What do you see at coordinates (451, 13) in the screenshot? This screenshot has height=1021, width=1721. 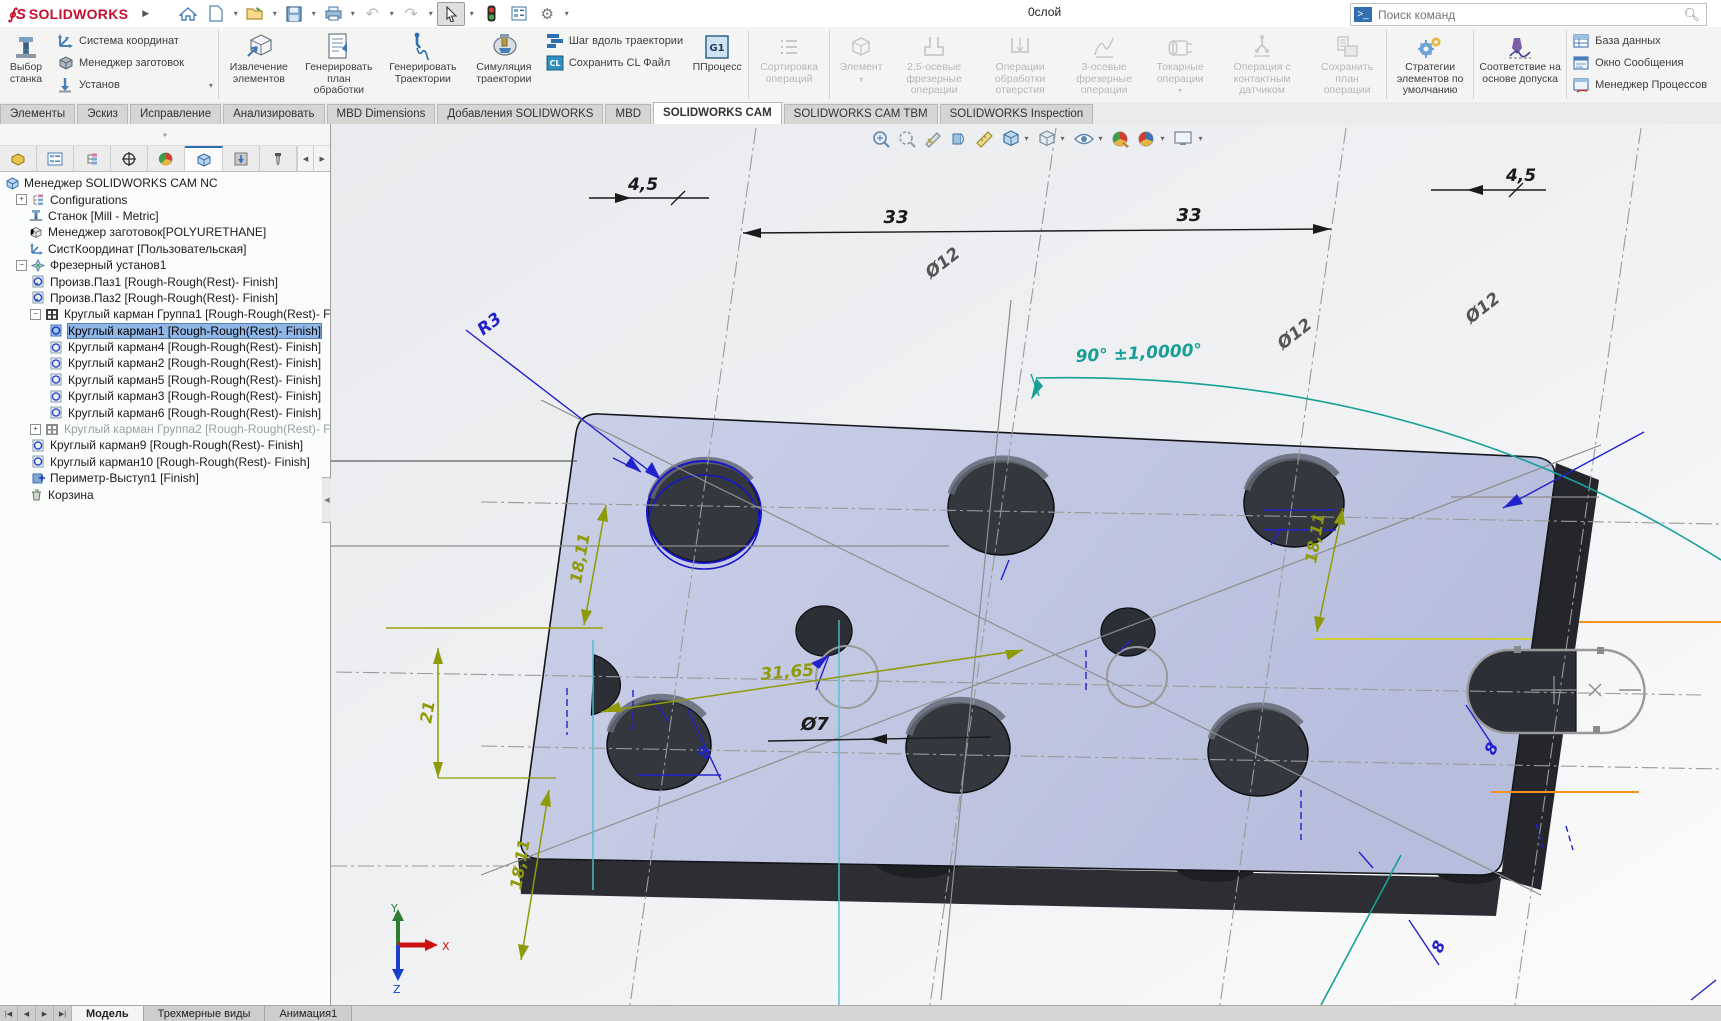 I see `select-cursor-button` at bounding box center [451, 13].